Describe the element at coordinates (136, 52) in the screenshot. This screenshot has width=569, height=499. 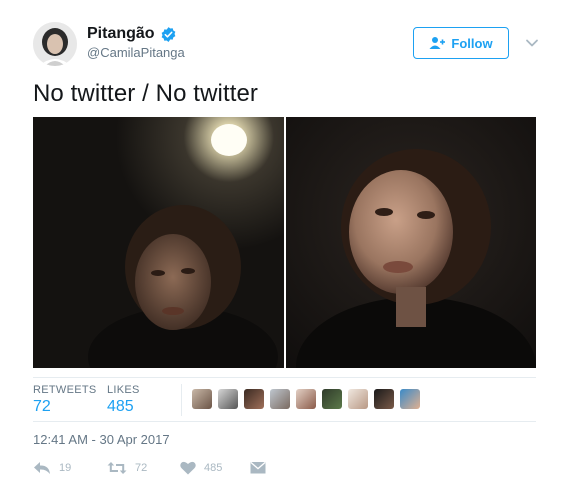
I see `user-handle: @CamilaPitanga` at that location.